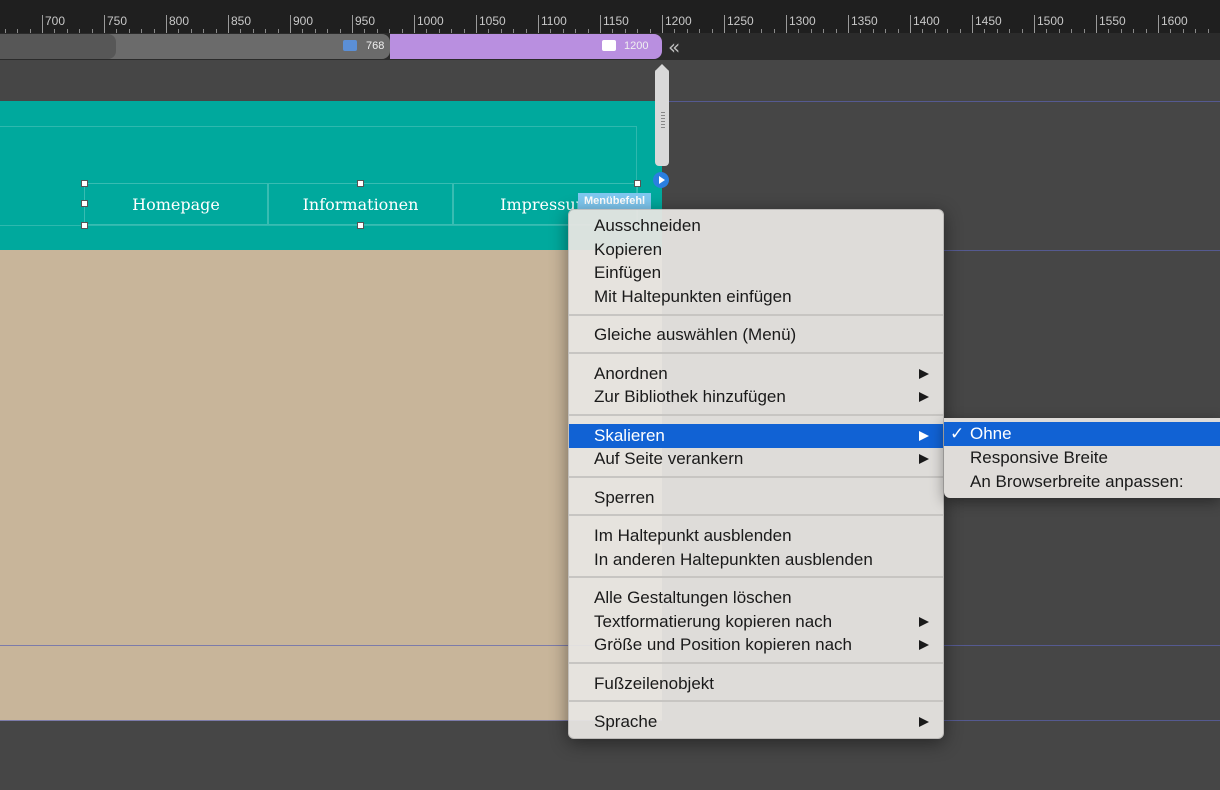 This screenshot has height=790, width=1220. What do you see at coordinates (693, 535) in the screenshot?
I see `context-menu-item-label: Im Haltepunkt ausblenden` at bounding box center [693, 535].